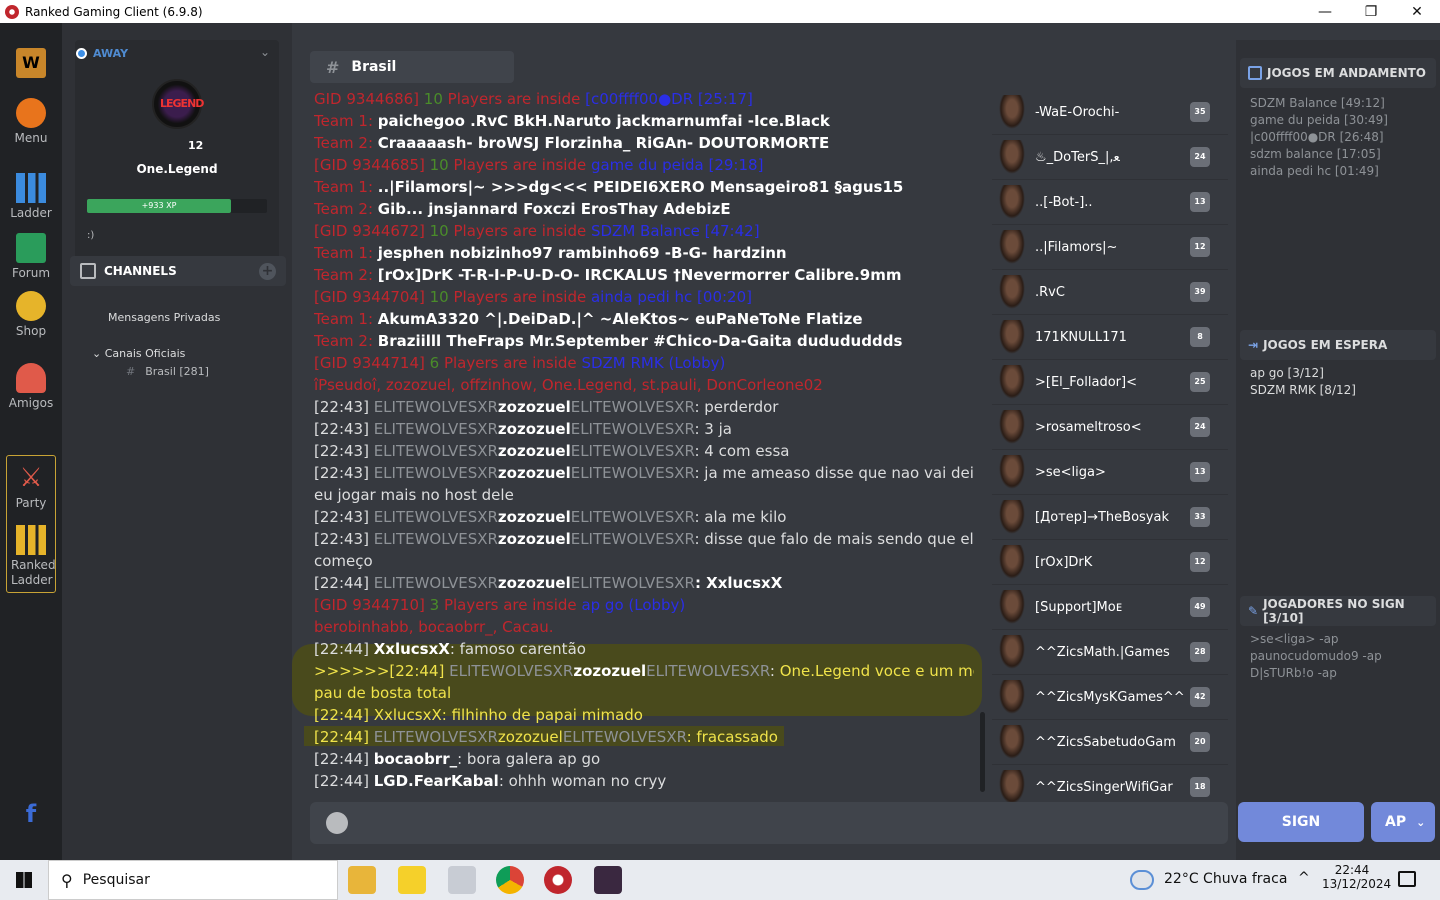  Describe the element at coordinates (1403, 822) in the screenshot. I see `ap-button: AP ⌄` at that location.